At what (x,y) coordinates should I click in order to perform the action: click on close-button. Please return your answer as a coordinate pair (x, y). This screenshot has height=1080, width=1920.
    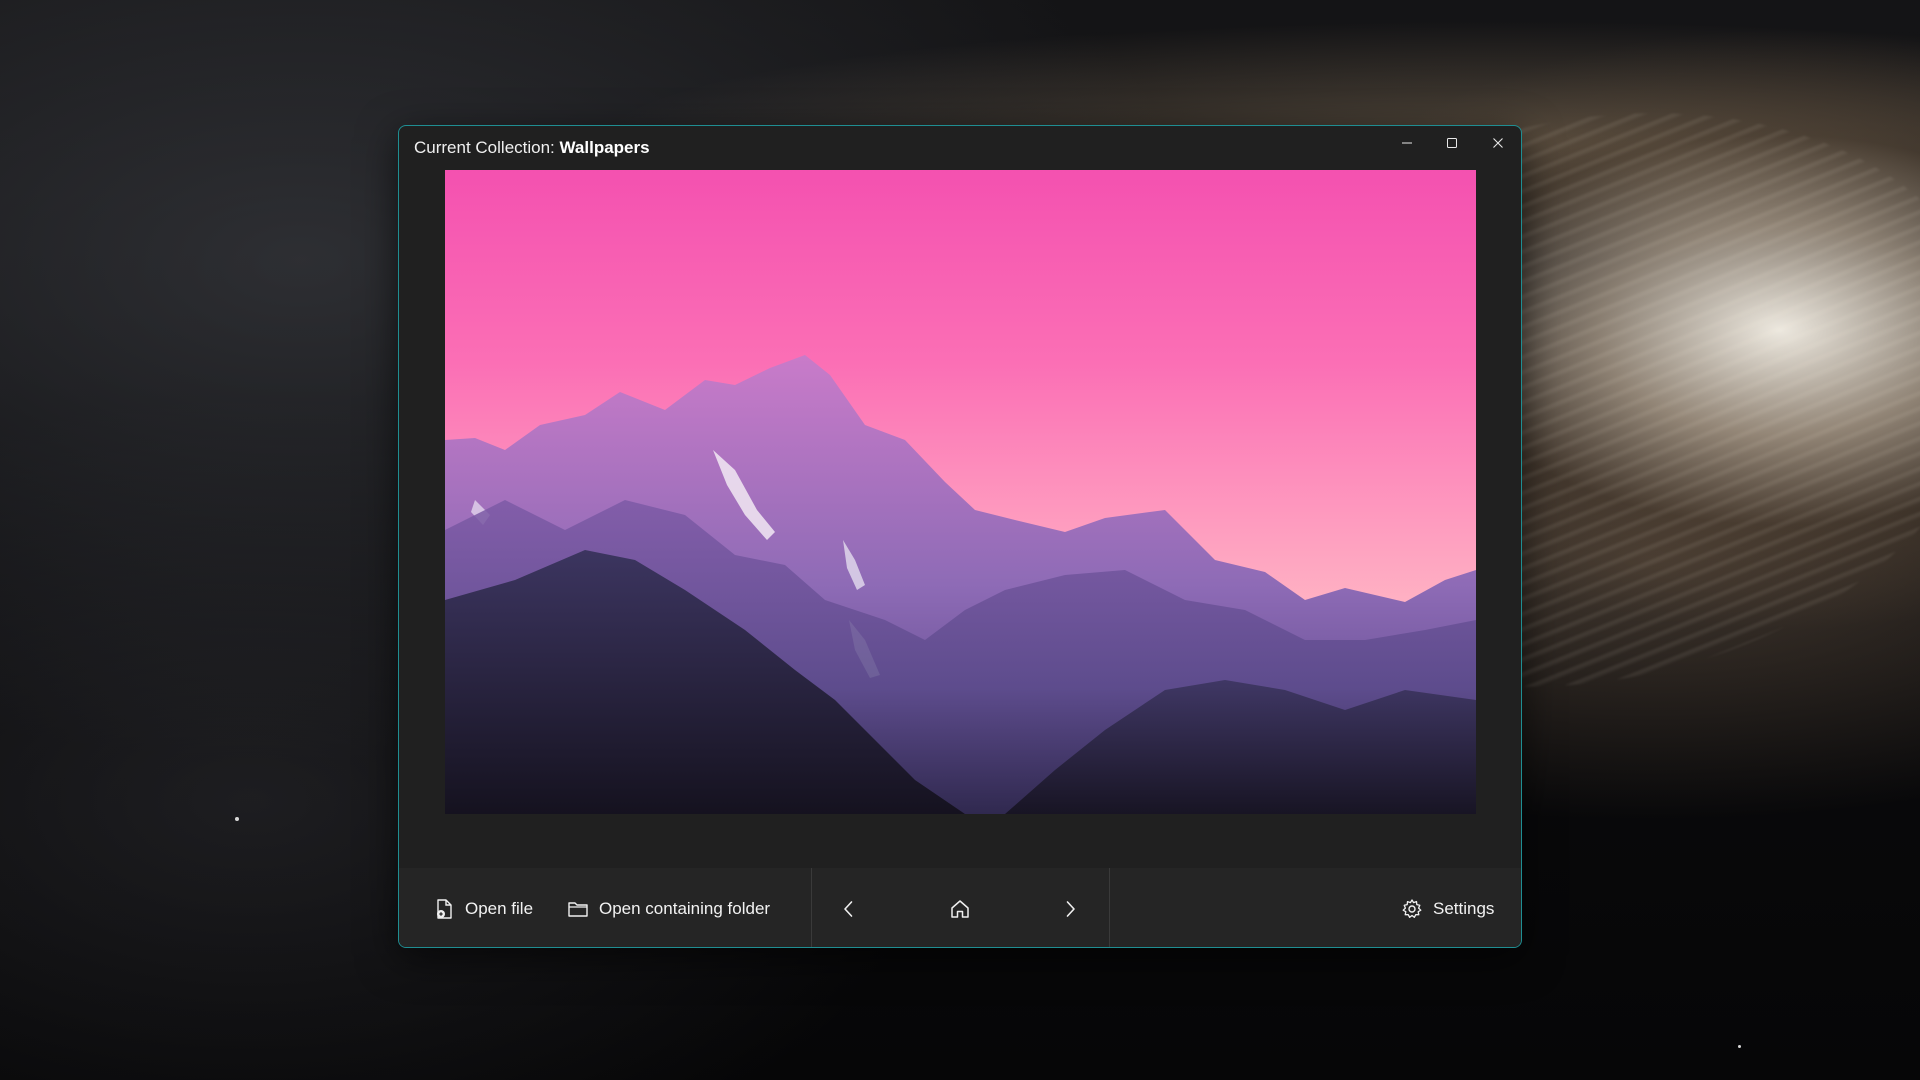
    Looking at the image, I should click on (1498, 143).